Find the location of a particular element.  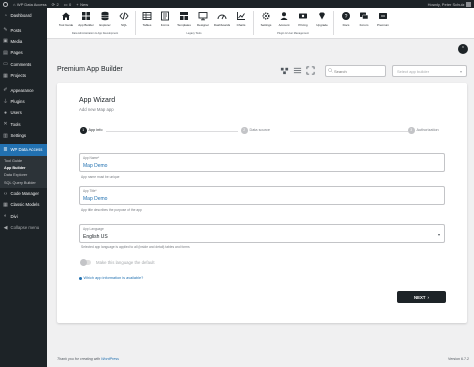

list-view-icon is located at coordinates (297, 70).